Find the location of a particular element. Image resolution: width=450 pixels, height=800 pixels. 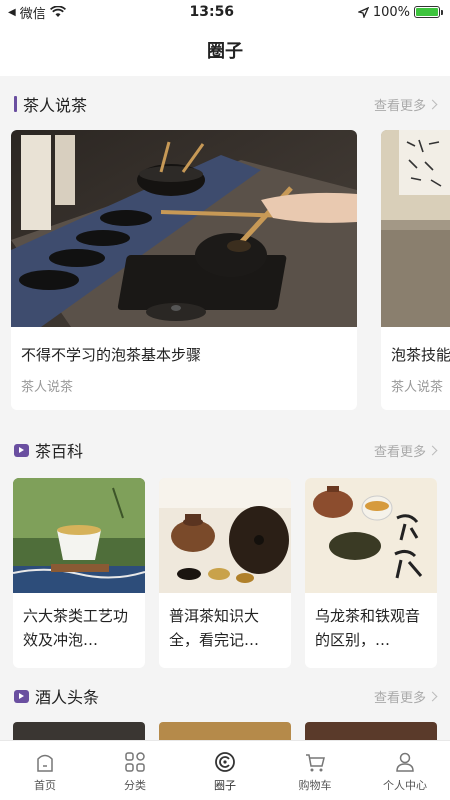

tab-bar: 首页 分类 圈子 购物车 个人中心 is located at coordinates (225, 770).